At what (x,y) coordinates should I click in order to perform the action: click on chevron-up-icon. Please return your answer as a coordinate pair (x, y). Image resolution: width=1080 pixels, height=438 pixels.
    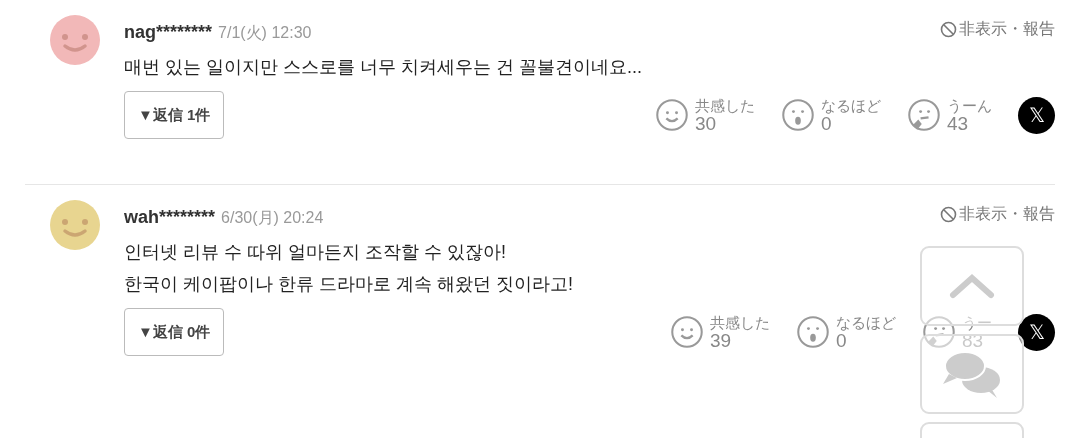
    Looking at the image, I should click on (972, 286).